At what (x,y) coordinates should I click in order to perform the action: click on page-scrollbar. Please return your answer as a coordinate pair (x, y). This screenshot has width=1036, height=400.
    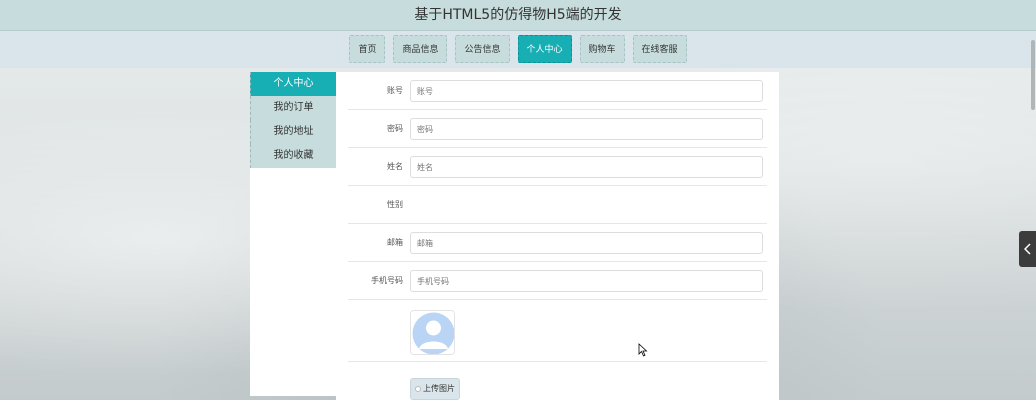
    Looking at the image, I should click on (1033, 200).